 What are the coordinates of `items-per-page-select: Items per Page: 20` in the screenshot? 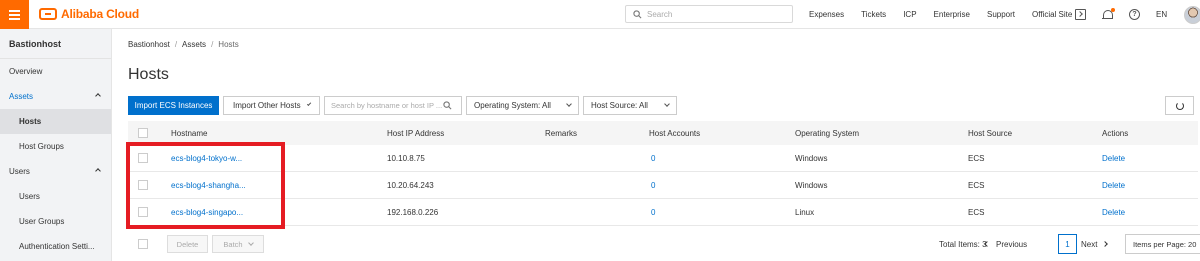 It's located at (1162, 244).